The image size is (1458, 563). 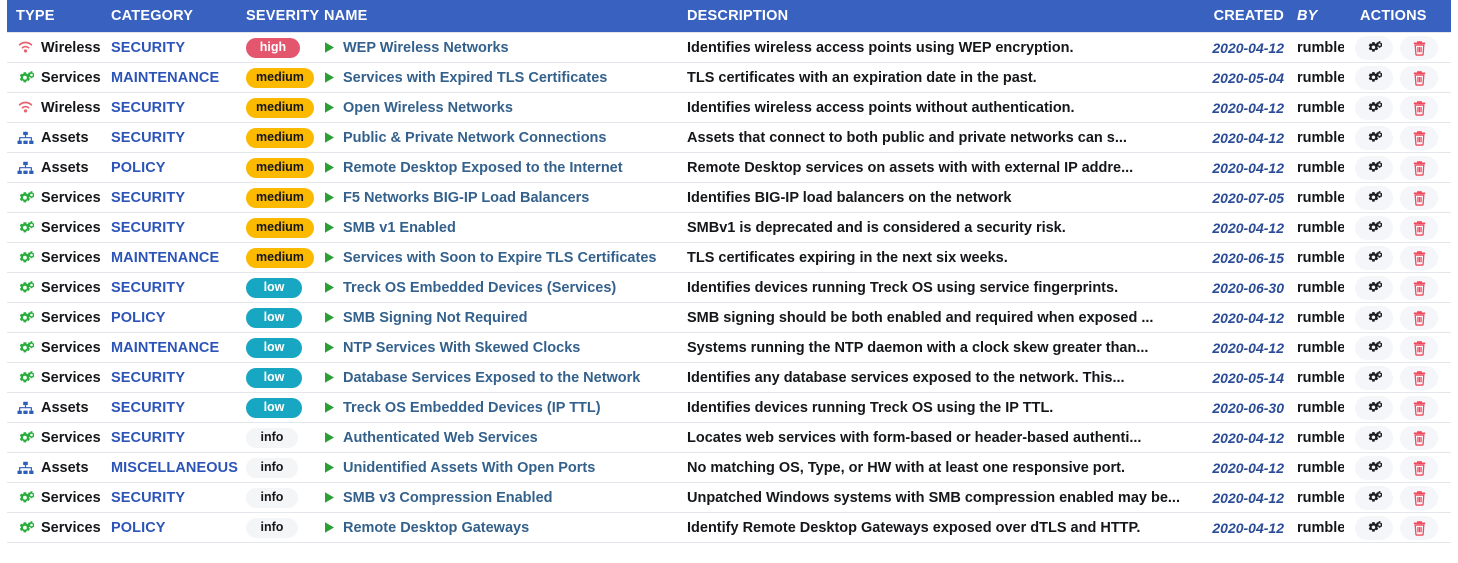 I want to click on goal-name-link: Unidentified Assets With Open Ports, so click(x=469, y=468).